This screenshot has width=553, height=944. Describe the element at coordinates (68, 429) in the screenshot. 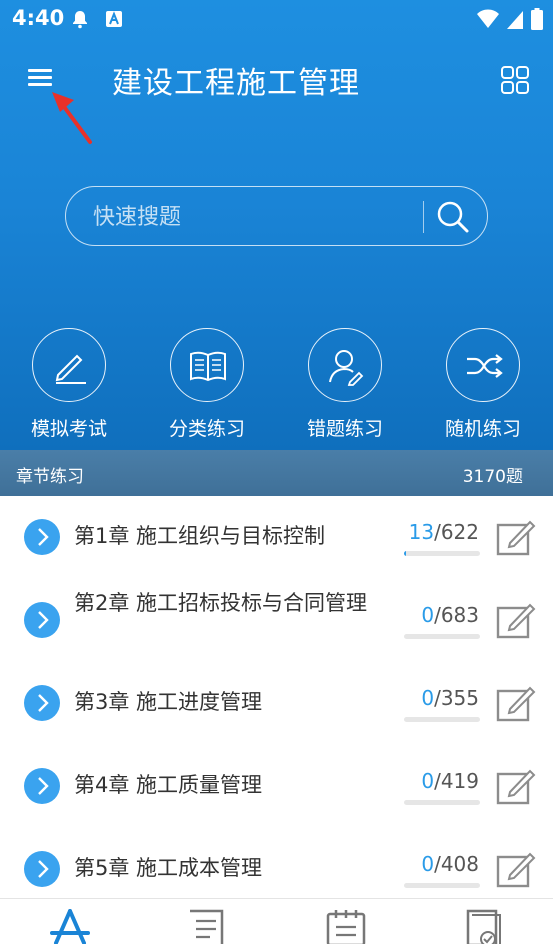

I see `action-label: 模拟考试` at that location.